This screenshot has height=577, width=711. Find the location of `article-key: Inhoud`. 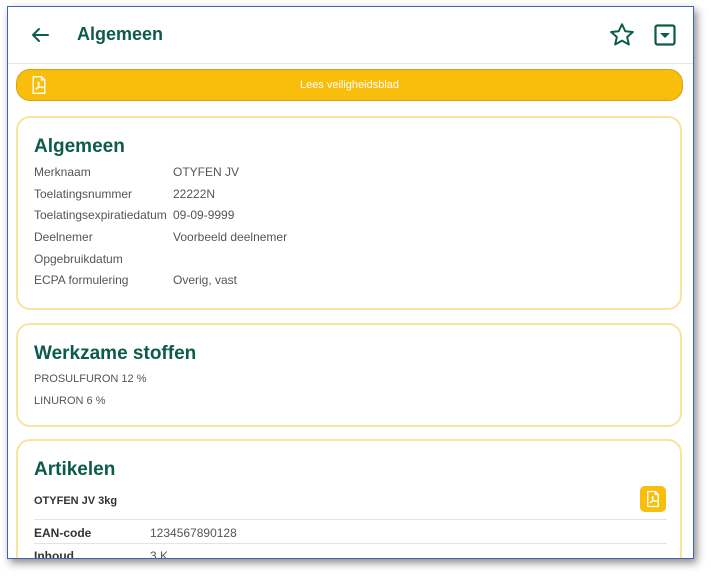

article-key: Inhoud is located at coordinates (54, 554).